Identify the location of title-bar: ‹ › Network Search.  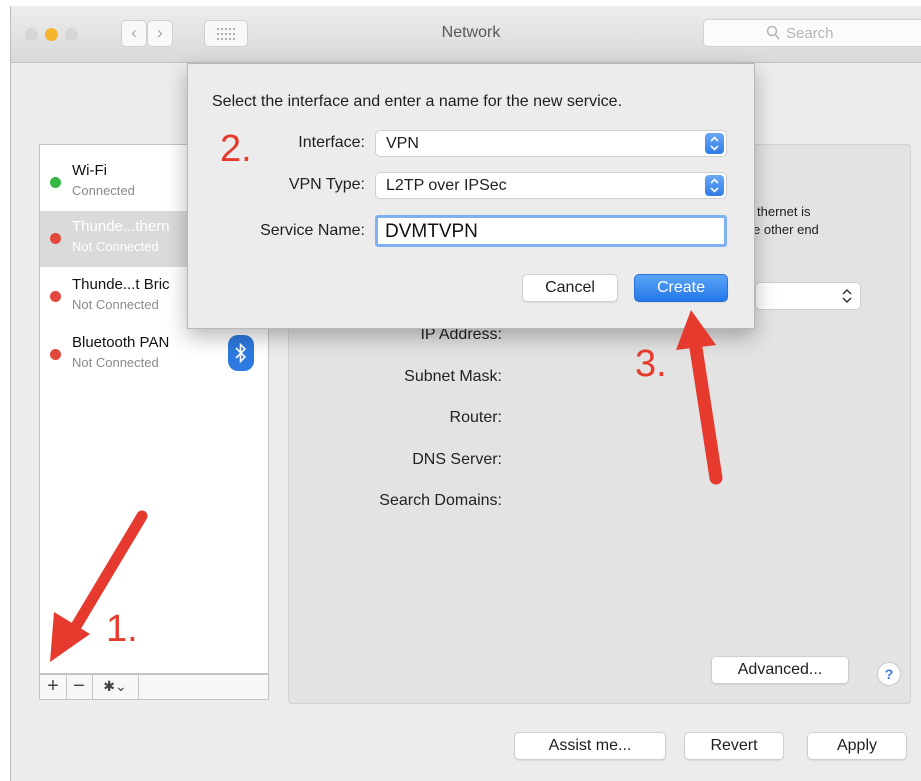
(466, 34).